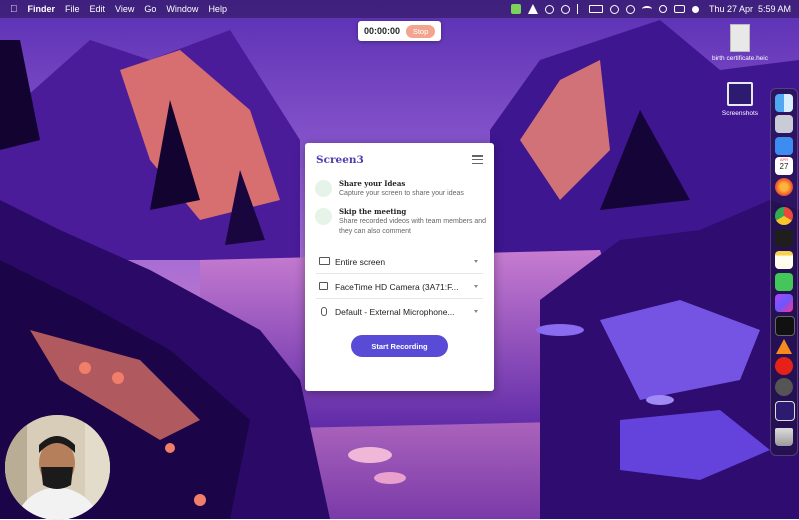 Image resolution: width=799 pixels, height=520 pixels. I want to click on folder-icon, so click(740, 94).